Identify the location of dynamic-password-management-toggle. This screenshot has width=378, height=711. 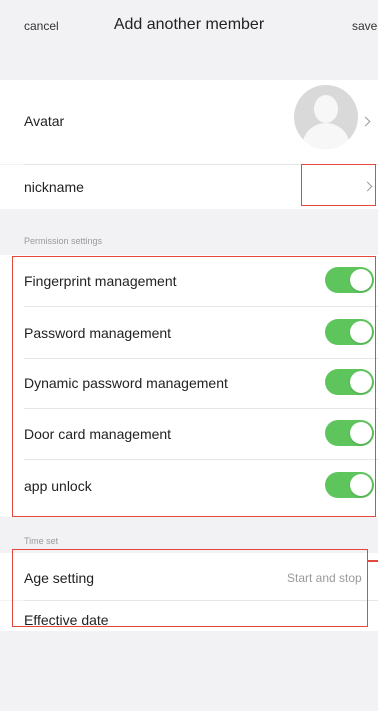
(349, 382).